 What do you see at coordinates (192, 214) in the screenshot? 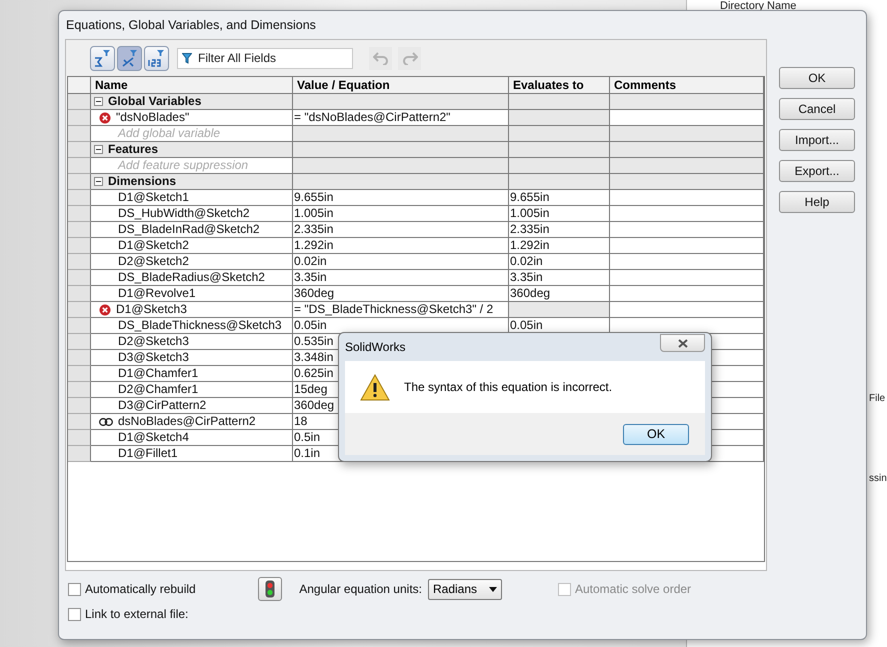
I see `table-cell: DS_HubWidth@Sketch2` at bounding box center [192, 214].